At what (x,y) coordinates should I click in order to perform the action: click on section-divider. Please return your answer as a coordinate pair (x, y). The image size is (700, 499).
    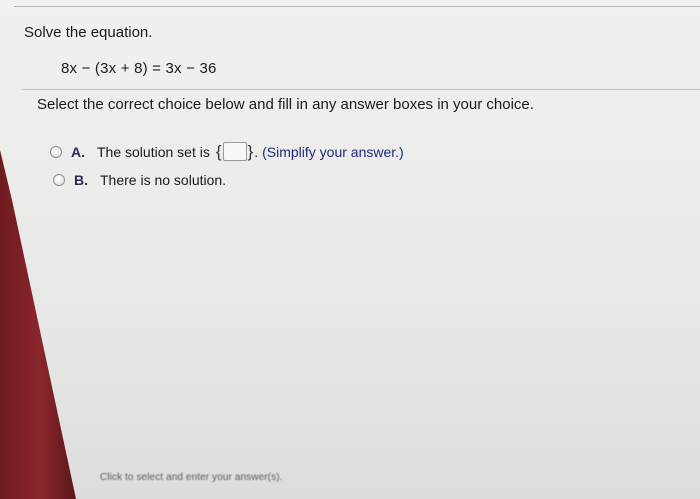
    Looking at the image, I should click on (361, 89).